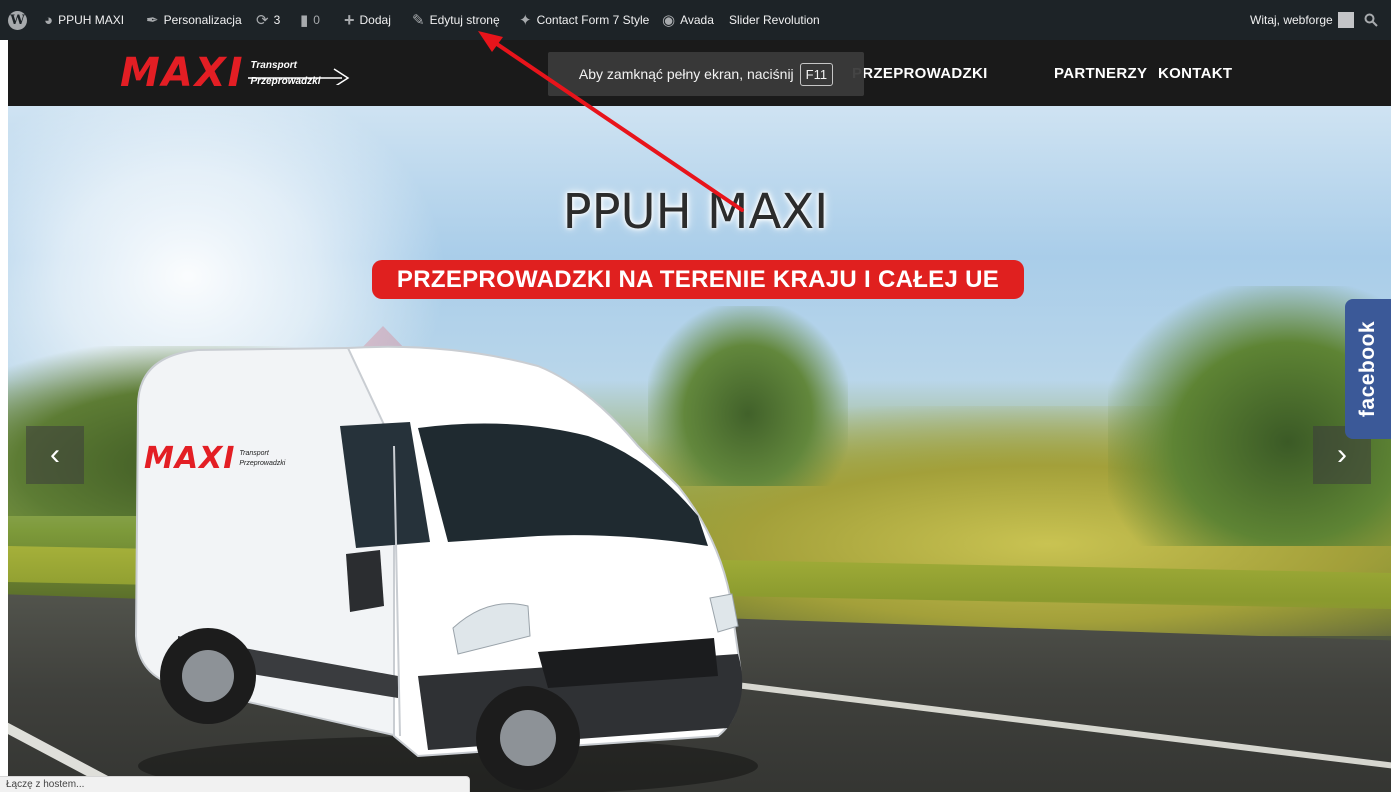 The height and width of the screenshot is (792, 1391). I want to click on pencil-icon: ✎, so click(418, 20).